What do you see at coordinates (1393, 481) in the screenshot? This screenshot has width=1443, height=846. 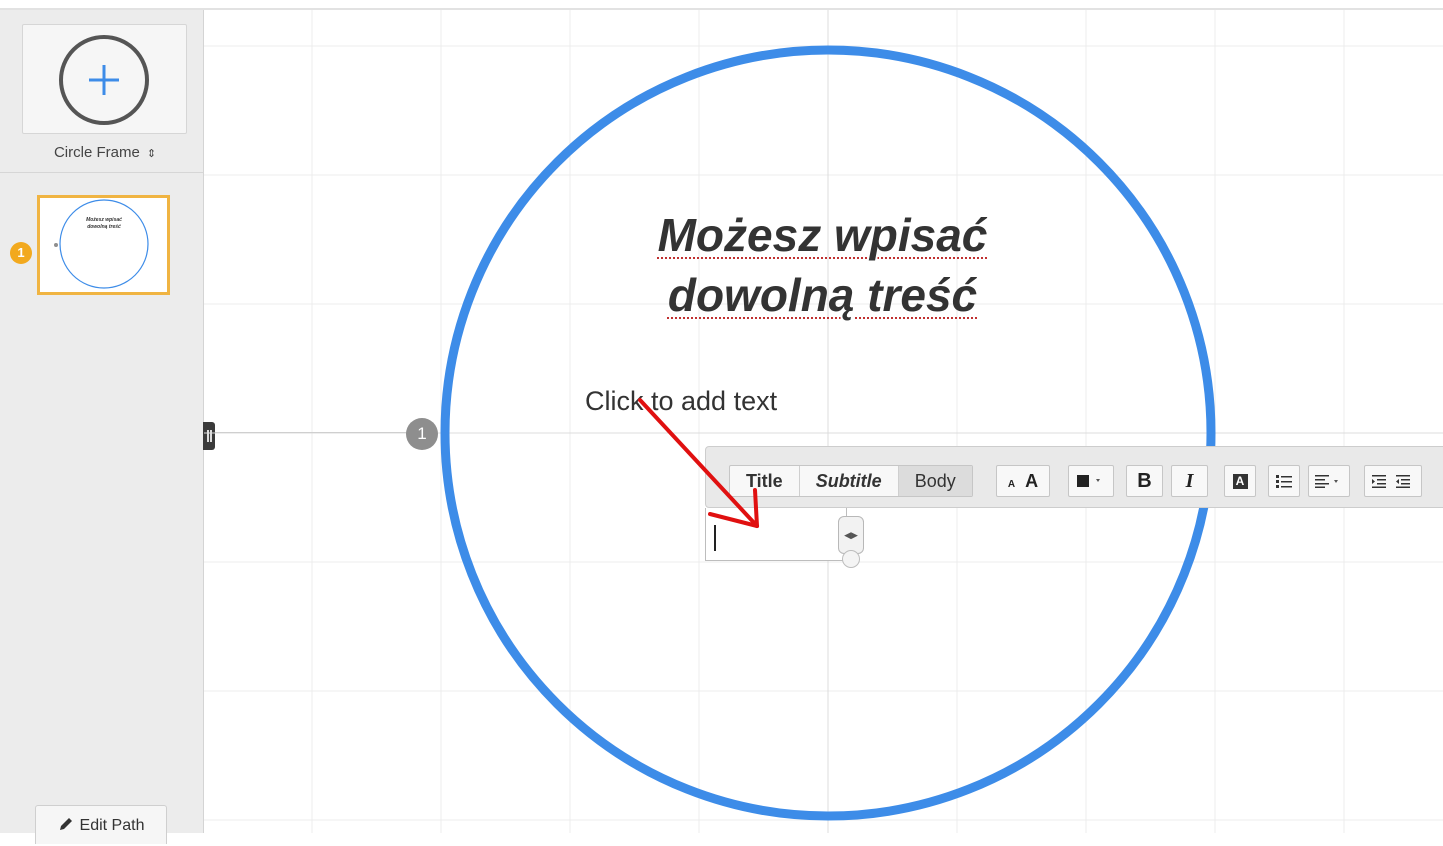 I see `indent-group` at bounding box center [1393, 481].